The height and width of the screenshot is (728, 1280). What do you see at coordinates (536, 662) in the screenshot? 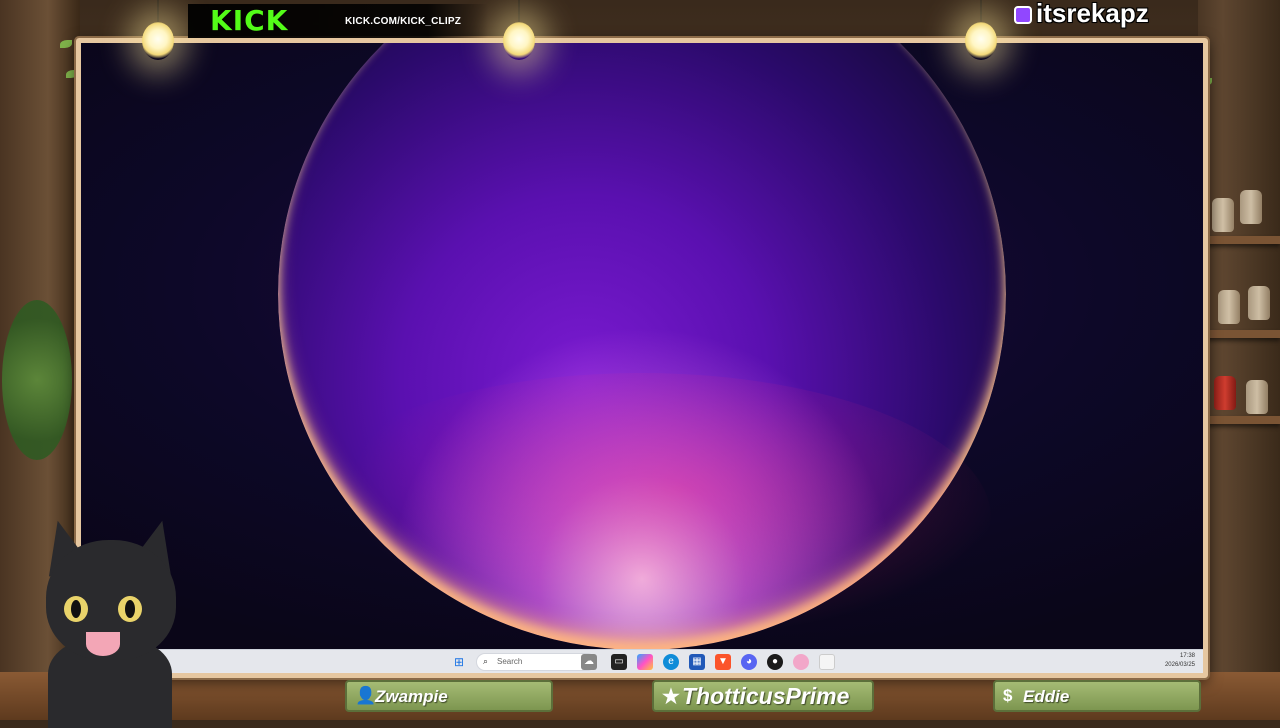
I see `taskbar-search: ⌕ Search` at bounding box center [536, 662].